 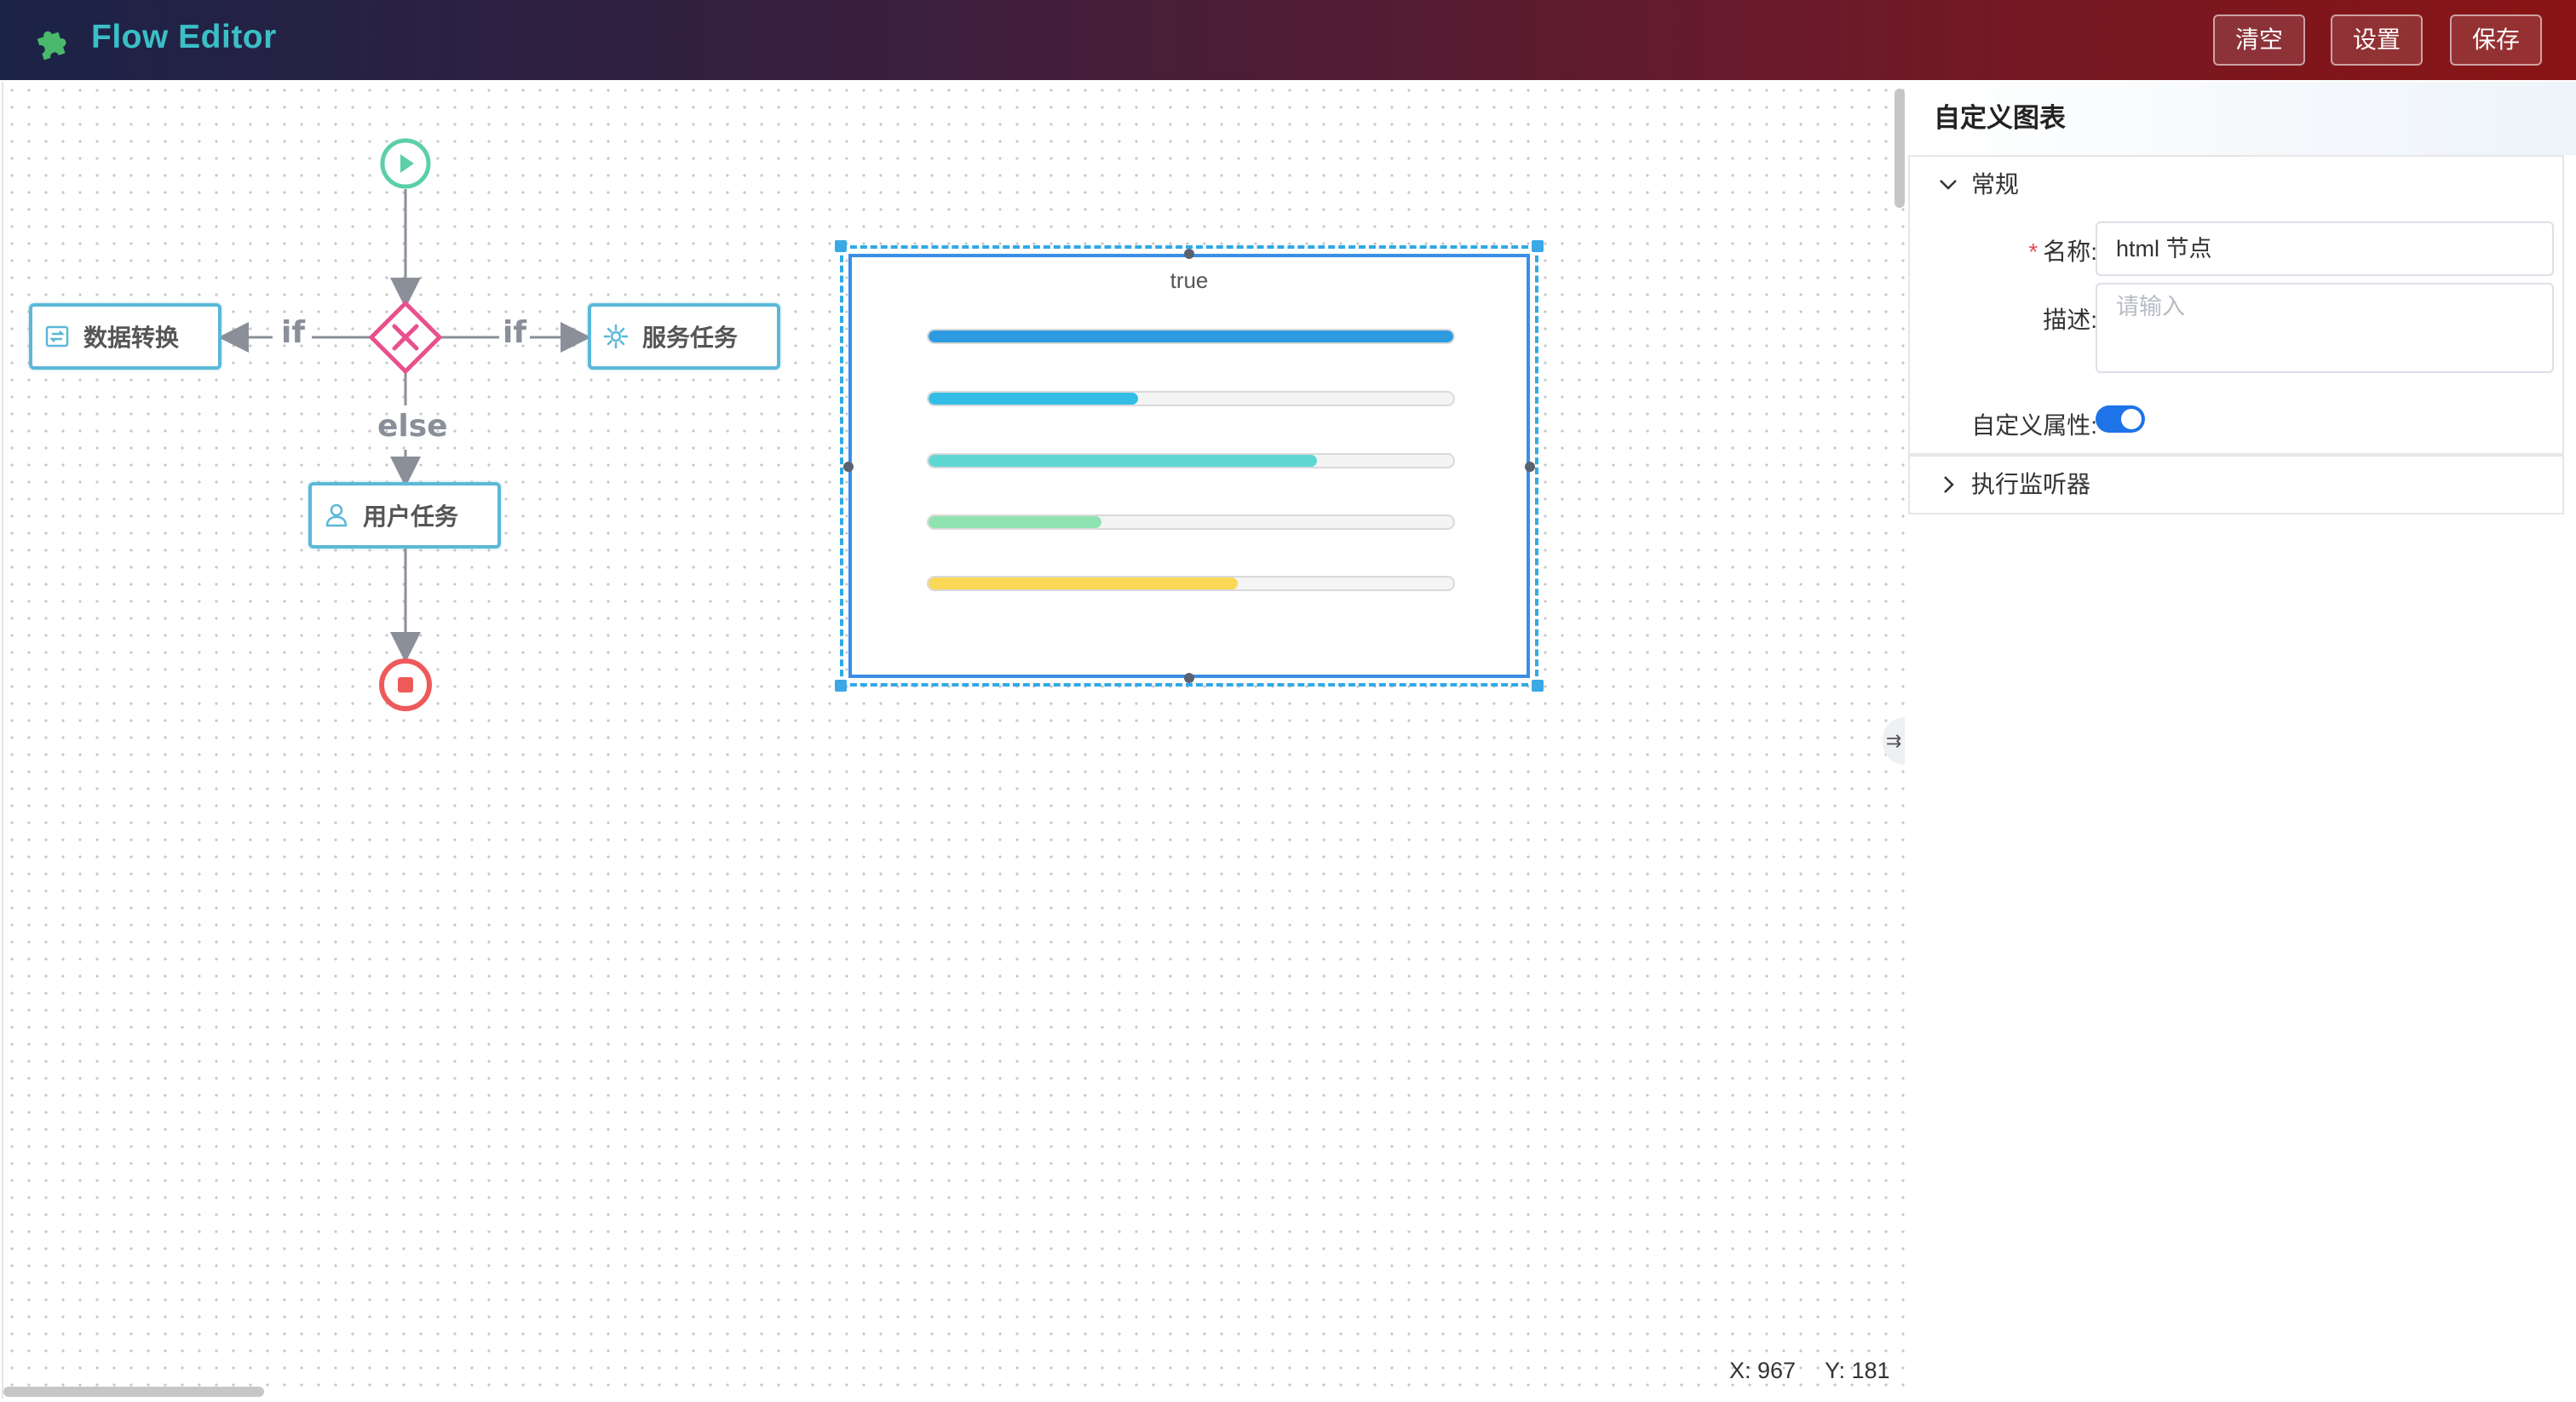 What do you see at coordinates (616, 336) in the screenshot?
I see `gear-icon` at bounding box center [616, 336].